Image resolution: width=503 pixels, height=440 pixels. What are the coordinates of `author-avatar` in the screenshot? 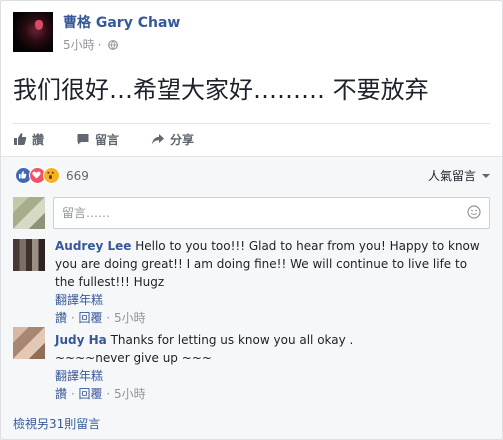 It's located at (33, 32).